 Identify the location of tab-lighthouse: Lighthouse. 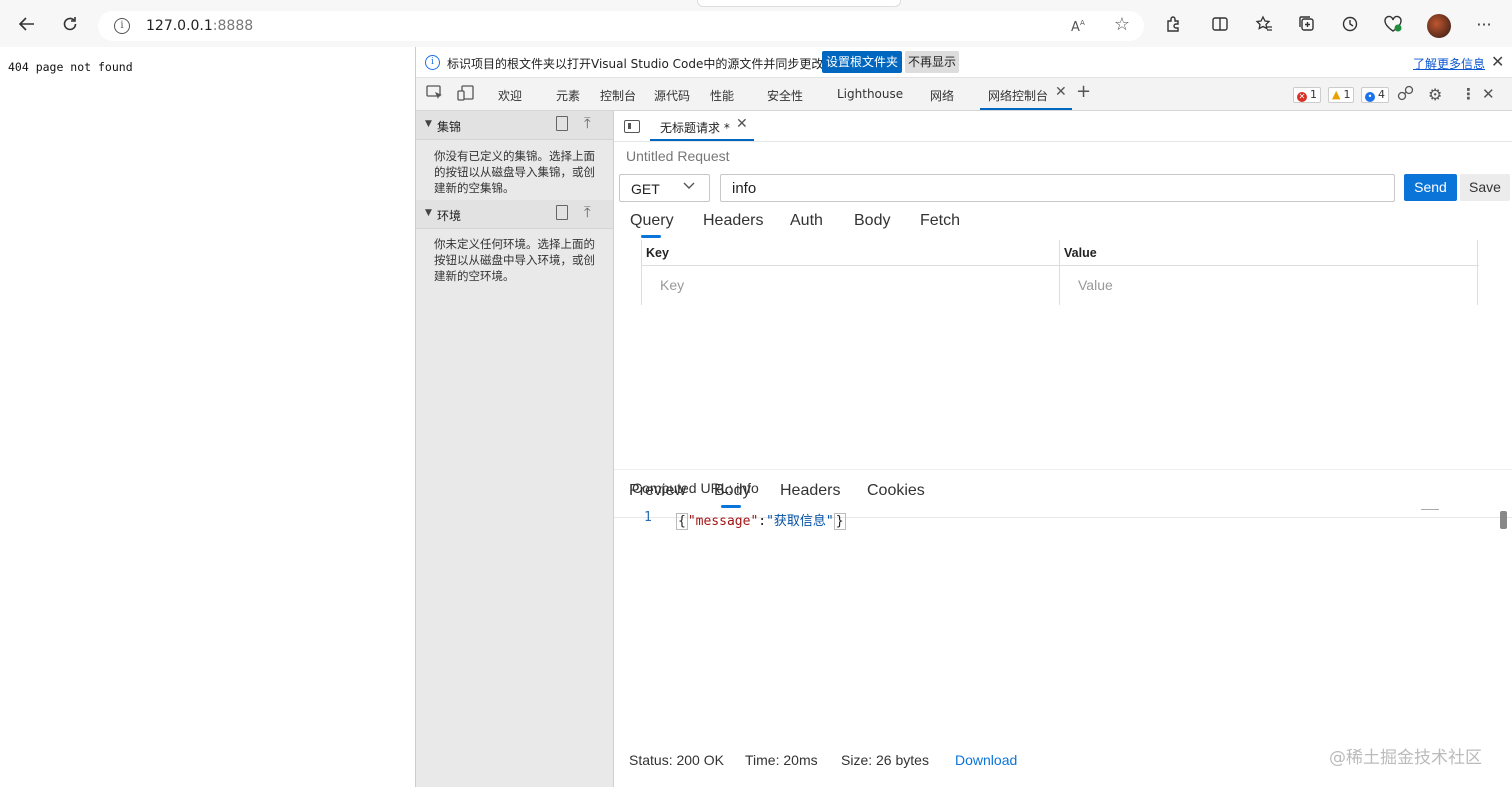
(870, 94).